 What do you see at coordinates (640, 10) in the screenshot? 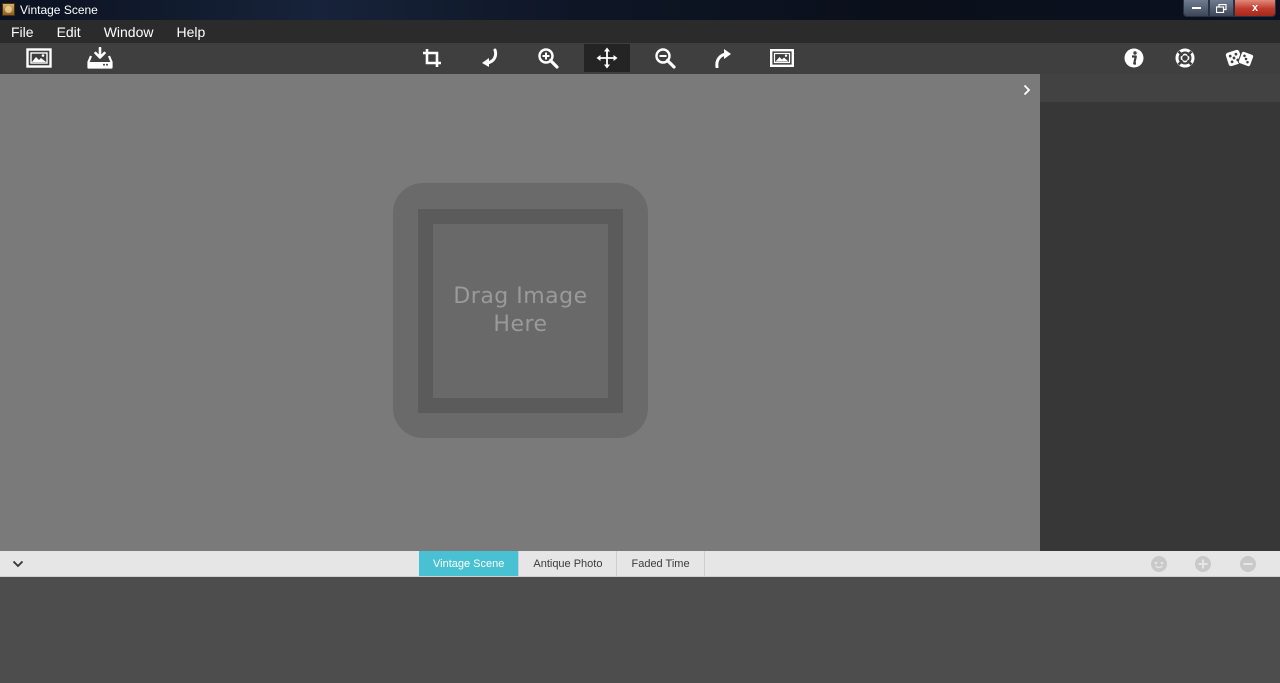
I see `title-bar: Vintage Scene x` at bounding box center [640, 10].